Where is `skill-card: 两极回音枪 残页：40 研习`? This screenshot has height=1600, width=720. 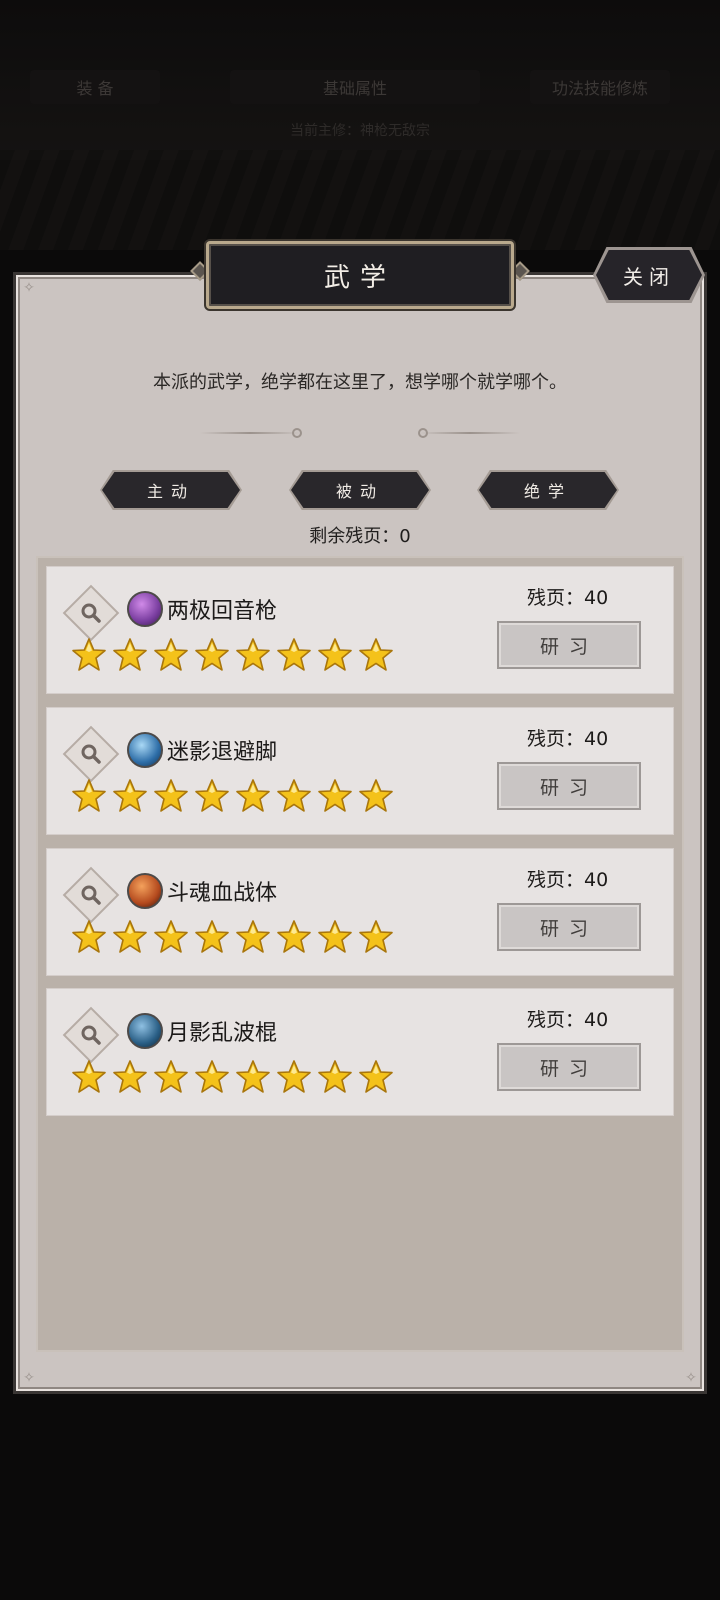
skill-card: 两极回音枪 残页：40 研习 is located at coordinates (360, 630).